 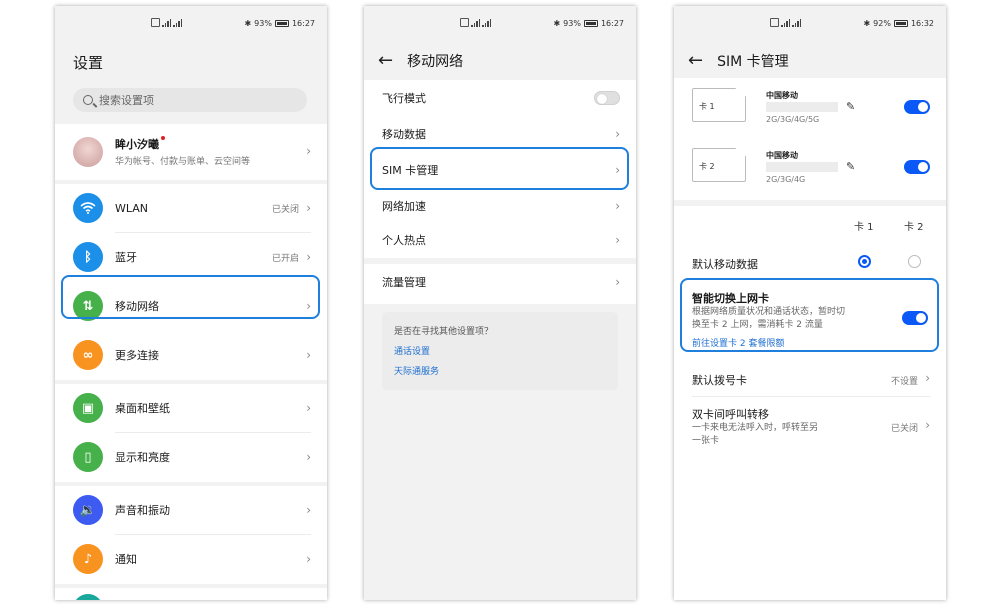 What do you see at coordinates (719, 380) in the screenshot?
I see `default-dial-label: 默认拨号卡` at bounding box center [719, 380].